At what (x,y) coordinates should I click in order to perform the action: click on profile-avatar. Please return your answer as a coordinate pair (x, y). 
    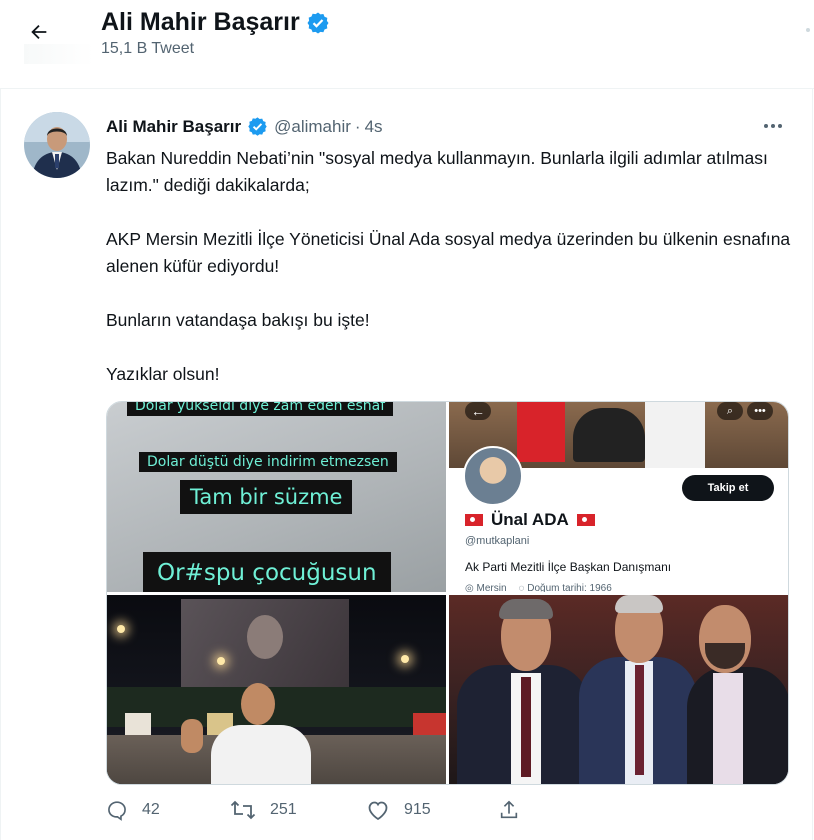
    Looking at the image, I should click on (493, 476).